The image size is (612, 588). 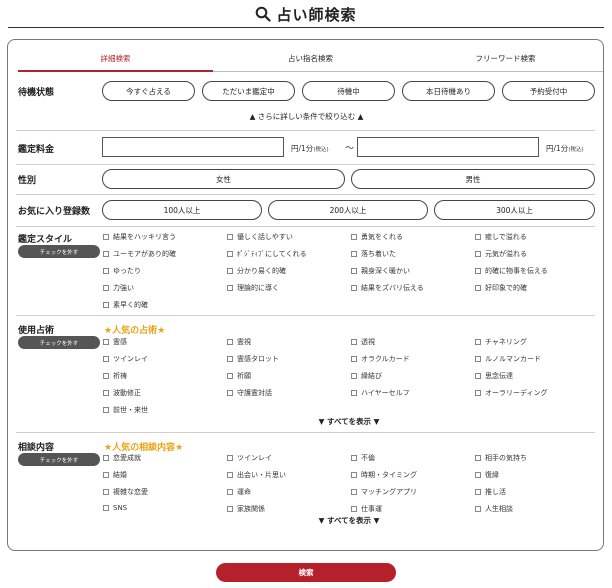 What do you see at coordinates (501, 288) in the screenshot?
I see `style-checkbox: 好印象で的確` at bounding box center [501, 288].